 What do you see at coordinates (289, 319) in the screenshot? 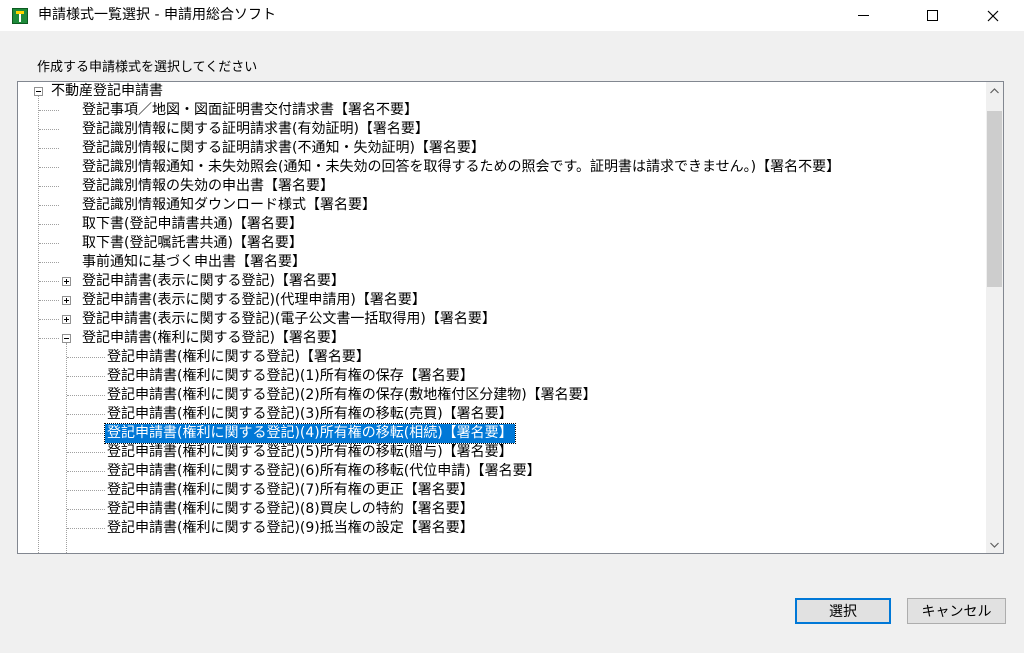
I see `tree-node-label: 登記申請書(表示に関する登記)(電子公文書一括取得用)【署名要】` at bounding box center [289, 319].